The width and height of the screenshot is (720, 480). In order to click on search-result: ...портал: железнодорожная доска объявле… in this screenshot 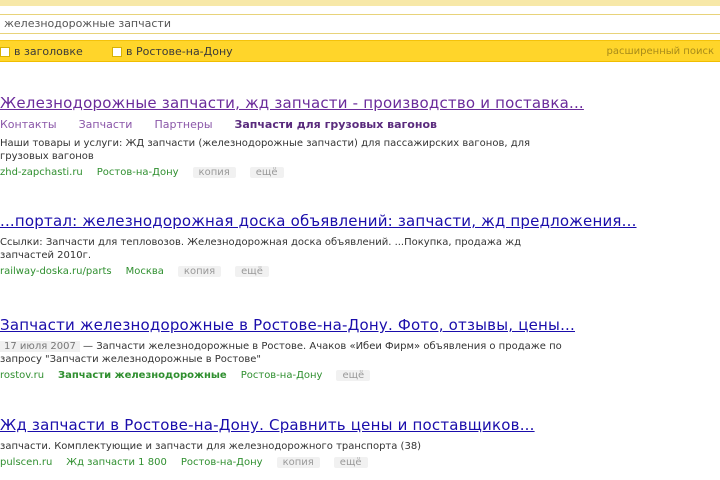, I will do `click(360, 244)`.